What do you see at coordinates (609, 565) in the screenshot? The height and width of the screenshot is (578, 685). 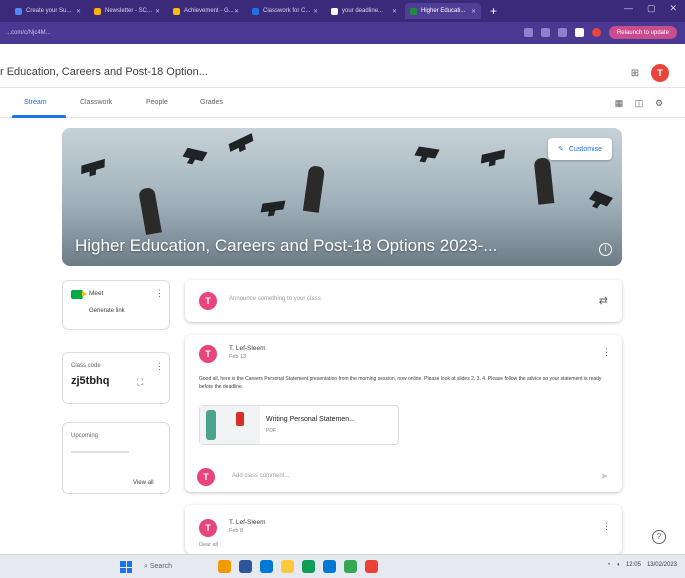 I see `wifi-icon: ◔` at bounding box center [609, 565].